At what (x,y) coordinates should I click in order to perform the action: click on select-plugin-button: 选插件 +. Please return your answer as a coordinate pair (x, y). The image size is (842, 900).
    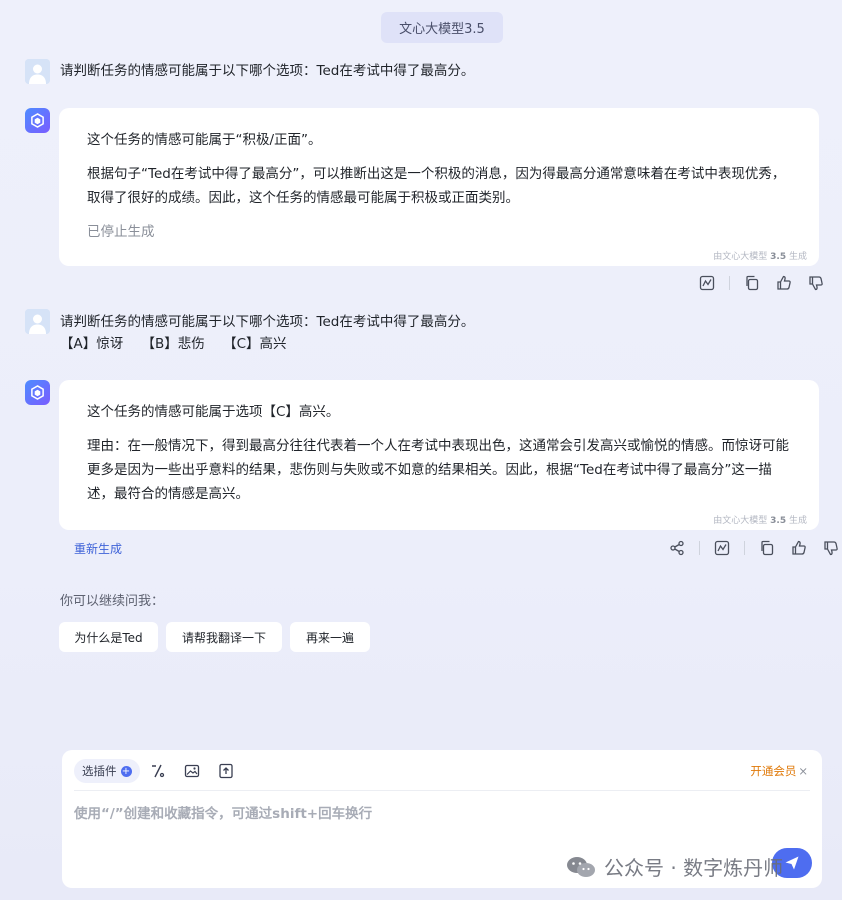
    Looking at the image, I should click on (107, 771).